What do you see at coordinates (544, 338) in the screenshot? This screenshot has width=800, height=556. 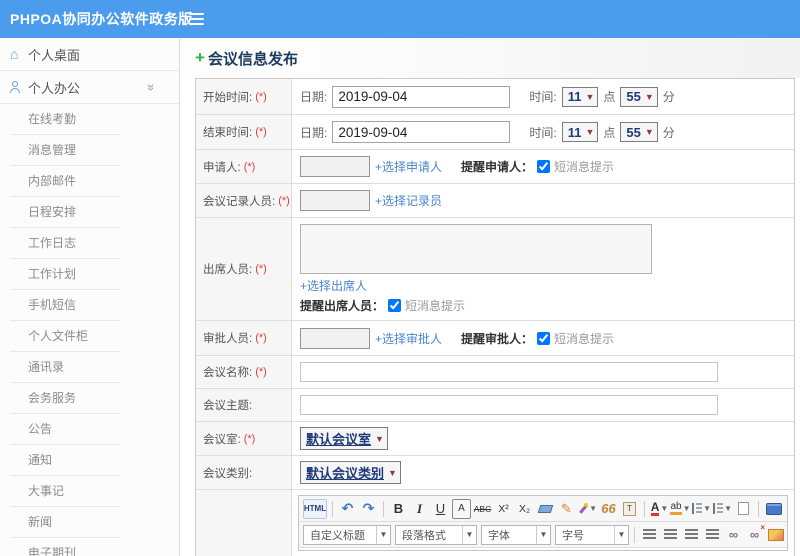 I see `remind-approver-checkbox` at bounding box center [544, 338].